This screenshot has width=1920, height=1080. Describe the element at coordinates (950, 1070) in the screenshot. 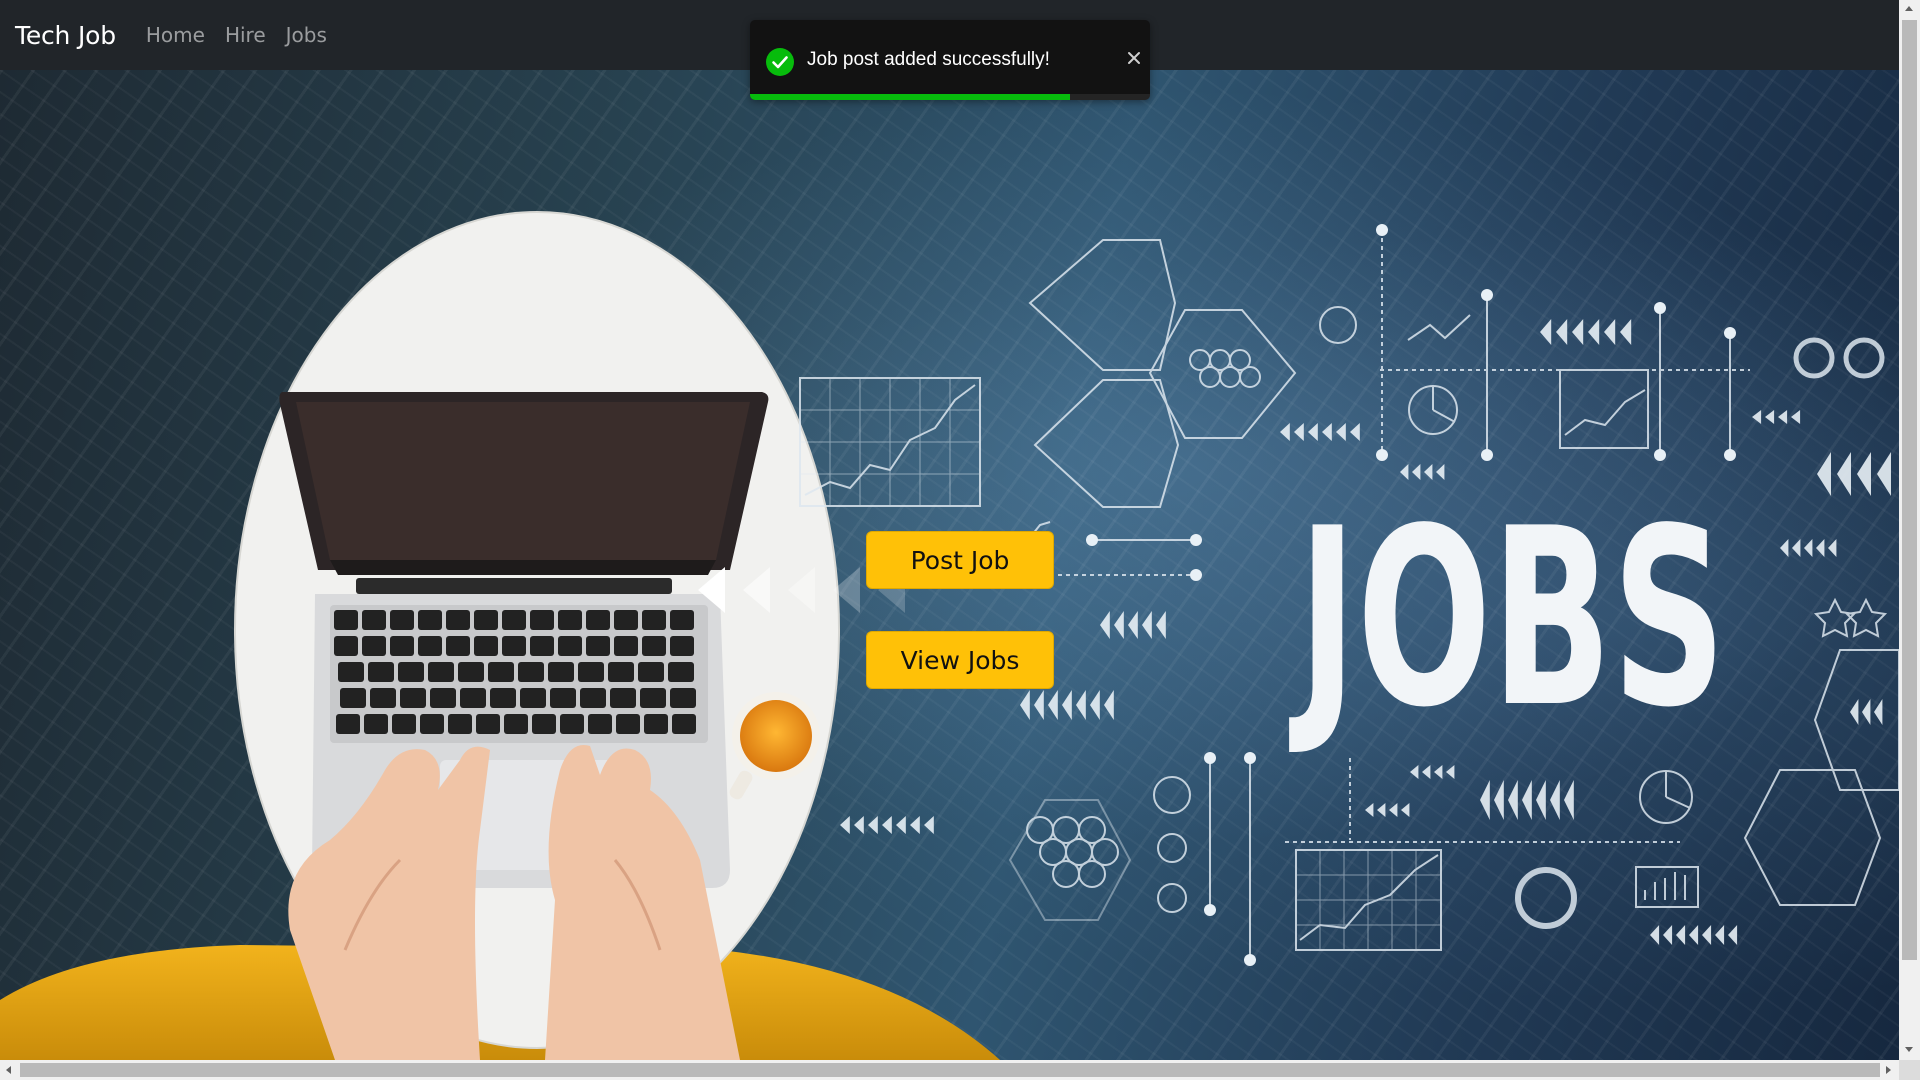

I see `horizontal-scroll-thumb` at that location.